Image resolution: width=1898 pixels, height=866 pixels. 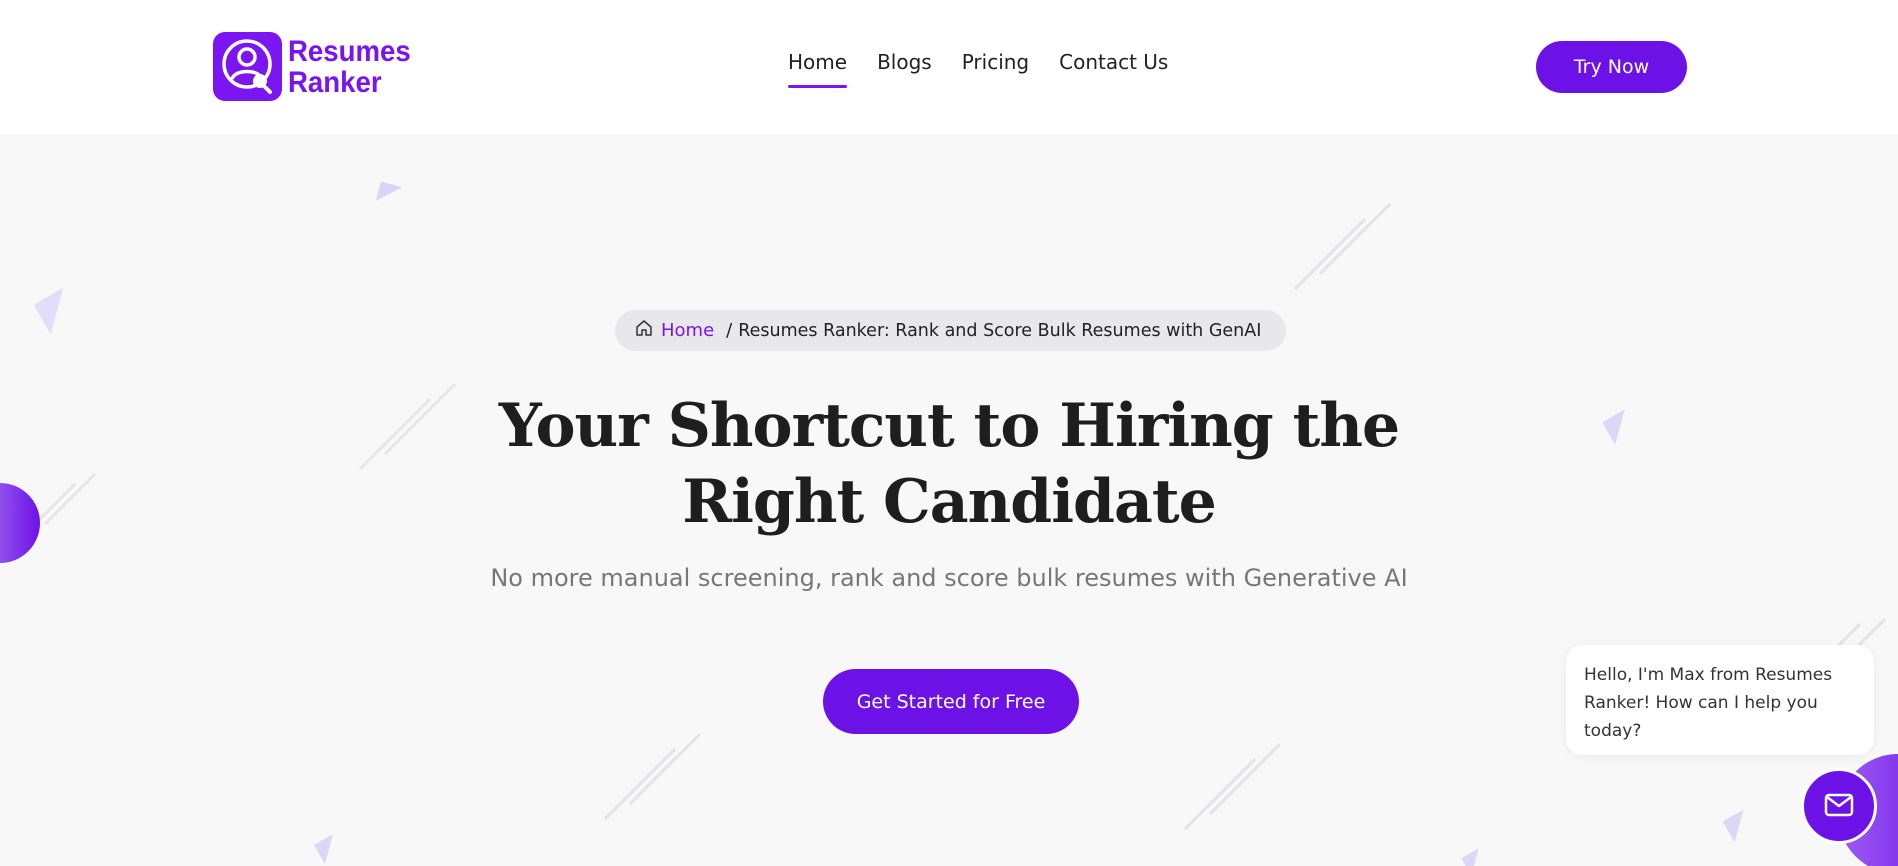 I want to click on mail-icon, so click(x=1839, y=806).